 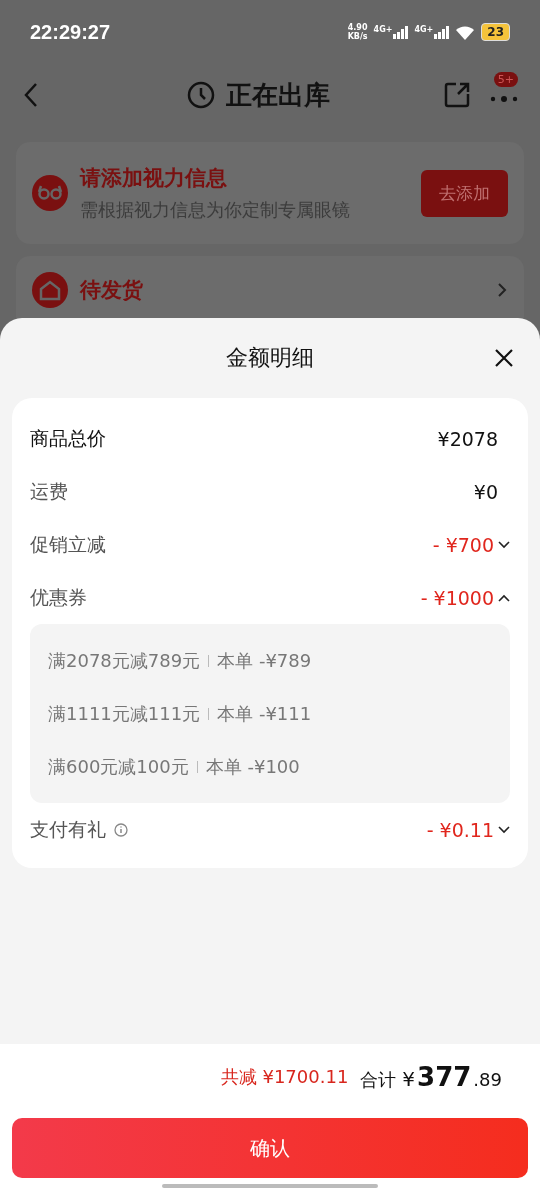 What do you see at coordinates (460, 829) in the screenshot?
I see `discount-value: - ¥0.11` at bounding box center [460, 829].